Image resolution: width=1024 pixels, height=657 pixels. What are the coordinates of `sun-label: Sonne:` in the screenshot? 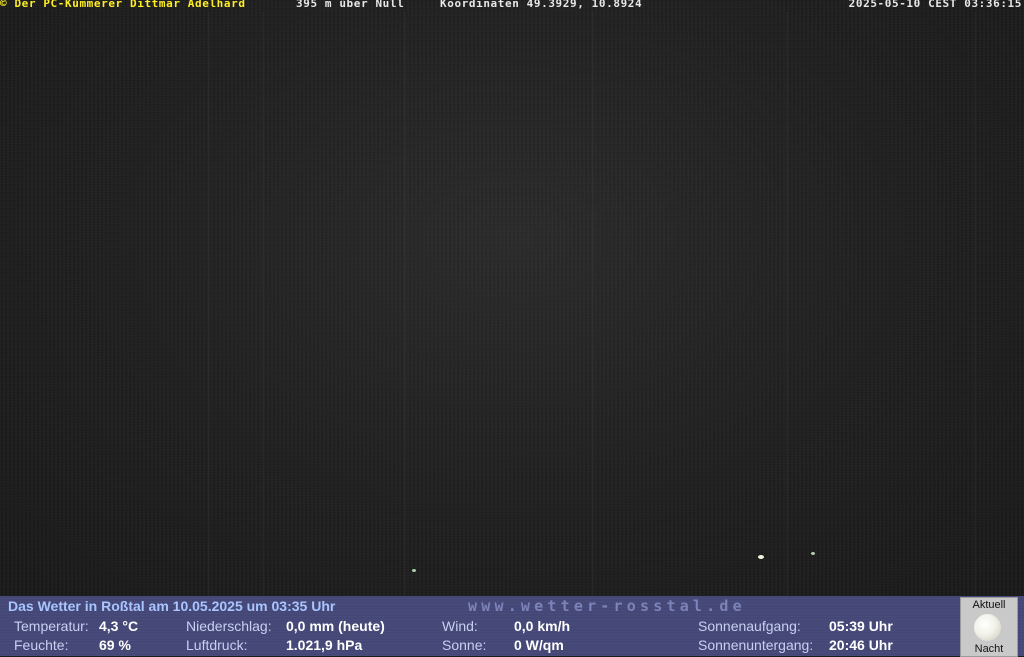 It's located at (464, 645).